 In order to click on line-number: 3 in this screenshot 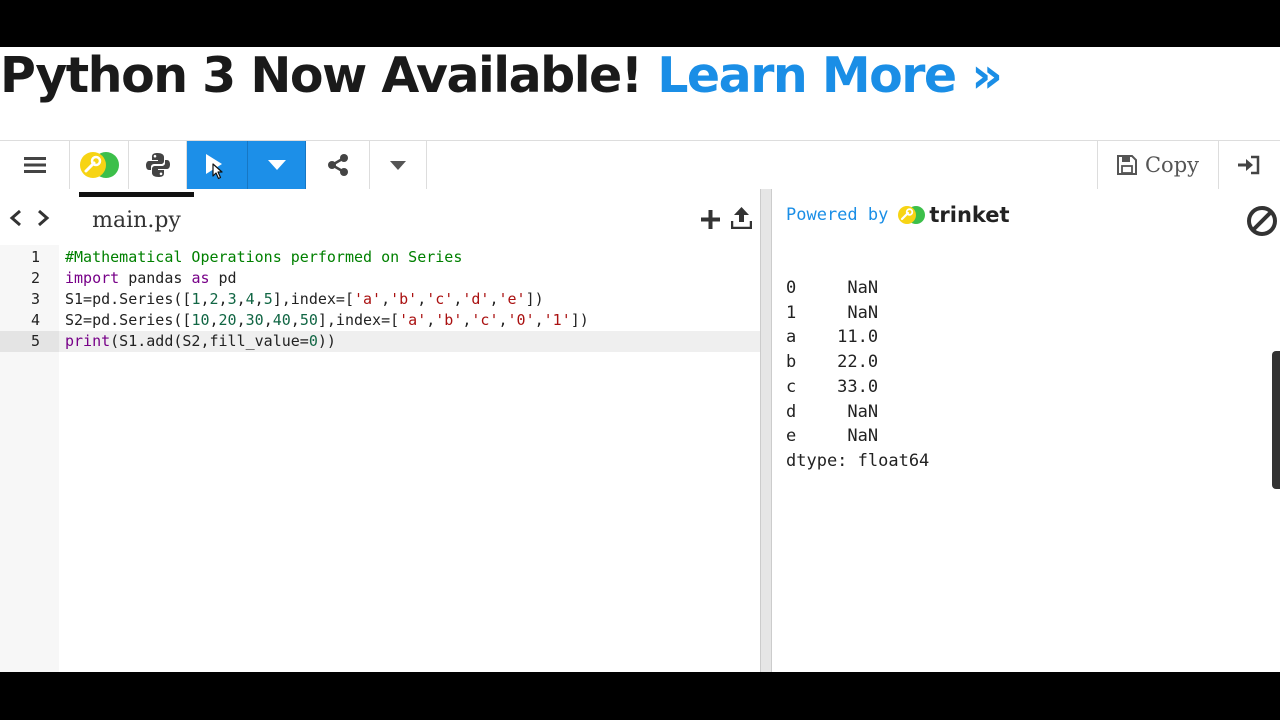, I will do `click(35, 299)`.